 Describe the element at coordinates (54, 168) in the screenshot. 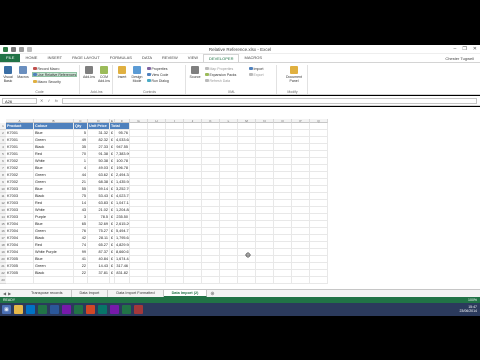

I see `table-cell: Blue` at that location.